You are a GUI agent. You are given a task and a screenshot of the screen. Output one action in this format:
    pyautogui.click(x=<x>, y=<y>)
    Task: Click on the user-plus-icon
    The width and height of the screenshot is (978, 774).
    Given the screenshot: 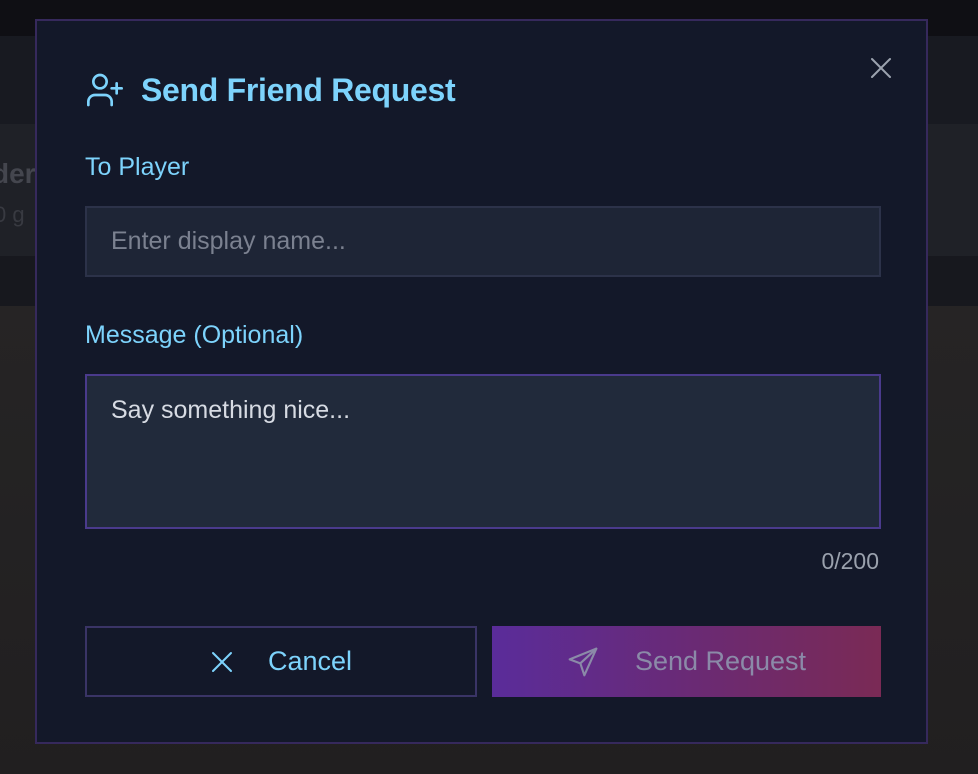 What is the action you would take?
    pyautogui.click(x=105, y=90)
    